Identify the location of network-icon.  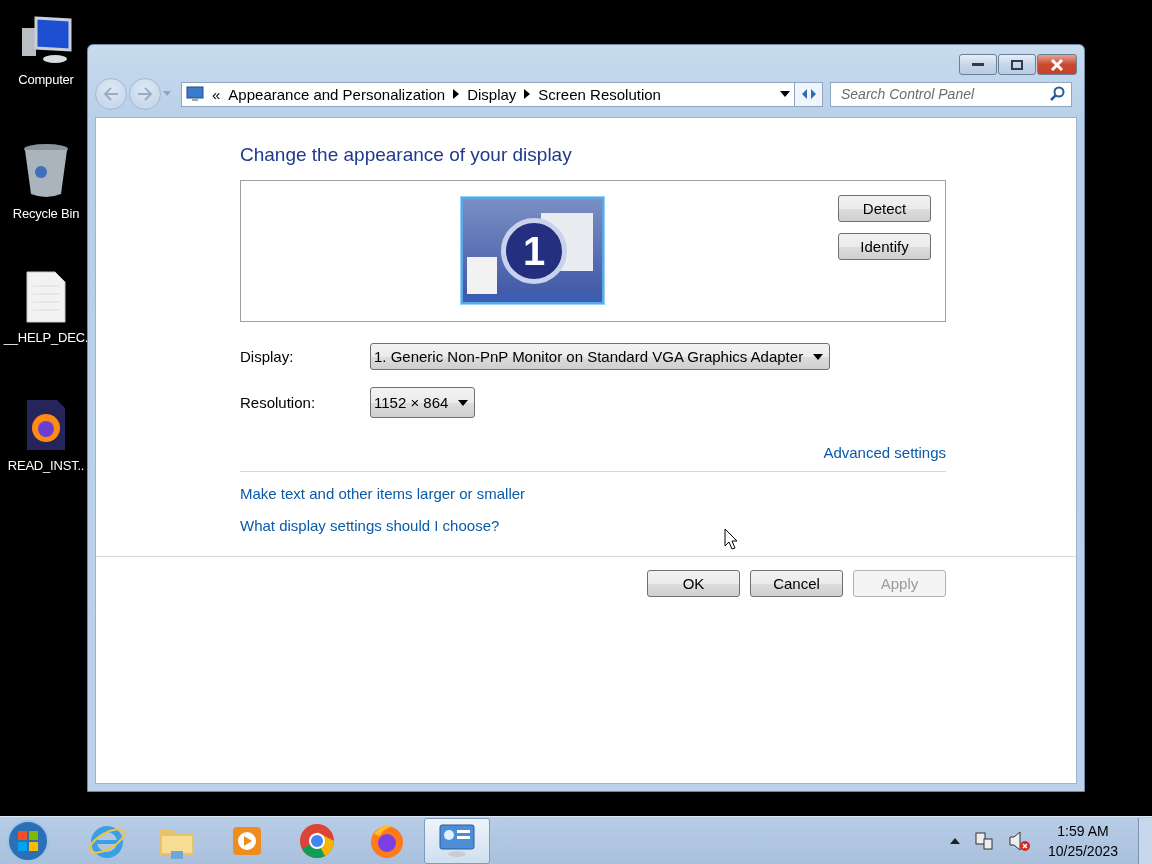
(983, 840).